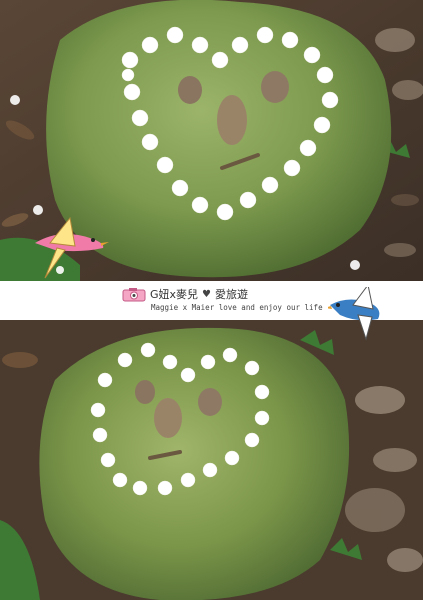 Image resolution: width=423 pixels, height=600 pixels. I want to click on banner-title: G妞x麥兒 ♥ 愛旅遊, so click(185, 294).